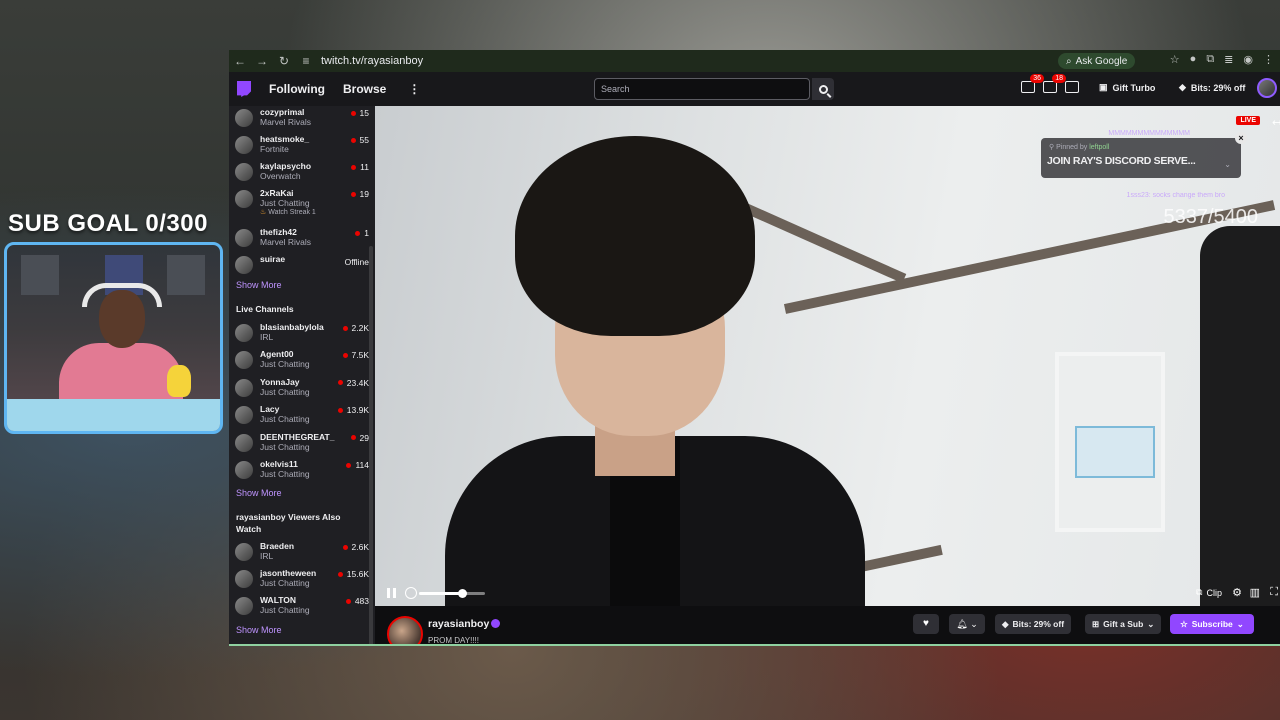 The image size is (1280, 720). Describe the element at coordinates (1214, 592) in the screenshot. I see `clip-label: Clip` at that location.